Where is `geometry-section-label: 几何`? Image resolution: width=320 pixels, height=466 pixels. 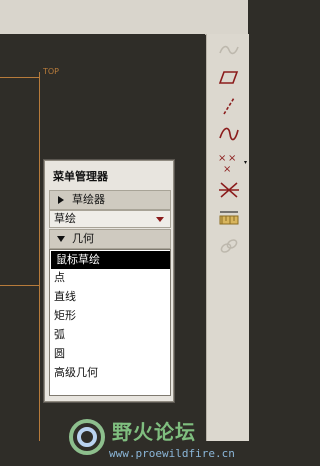 geometry-section-label: 几何 is located at coordinates (83, 238).